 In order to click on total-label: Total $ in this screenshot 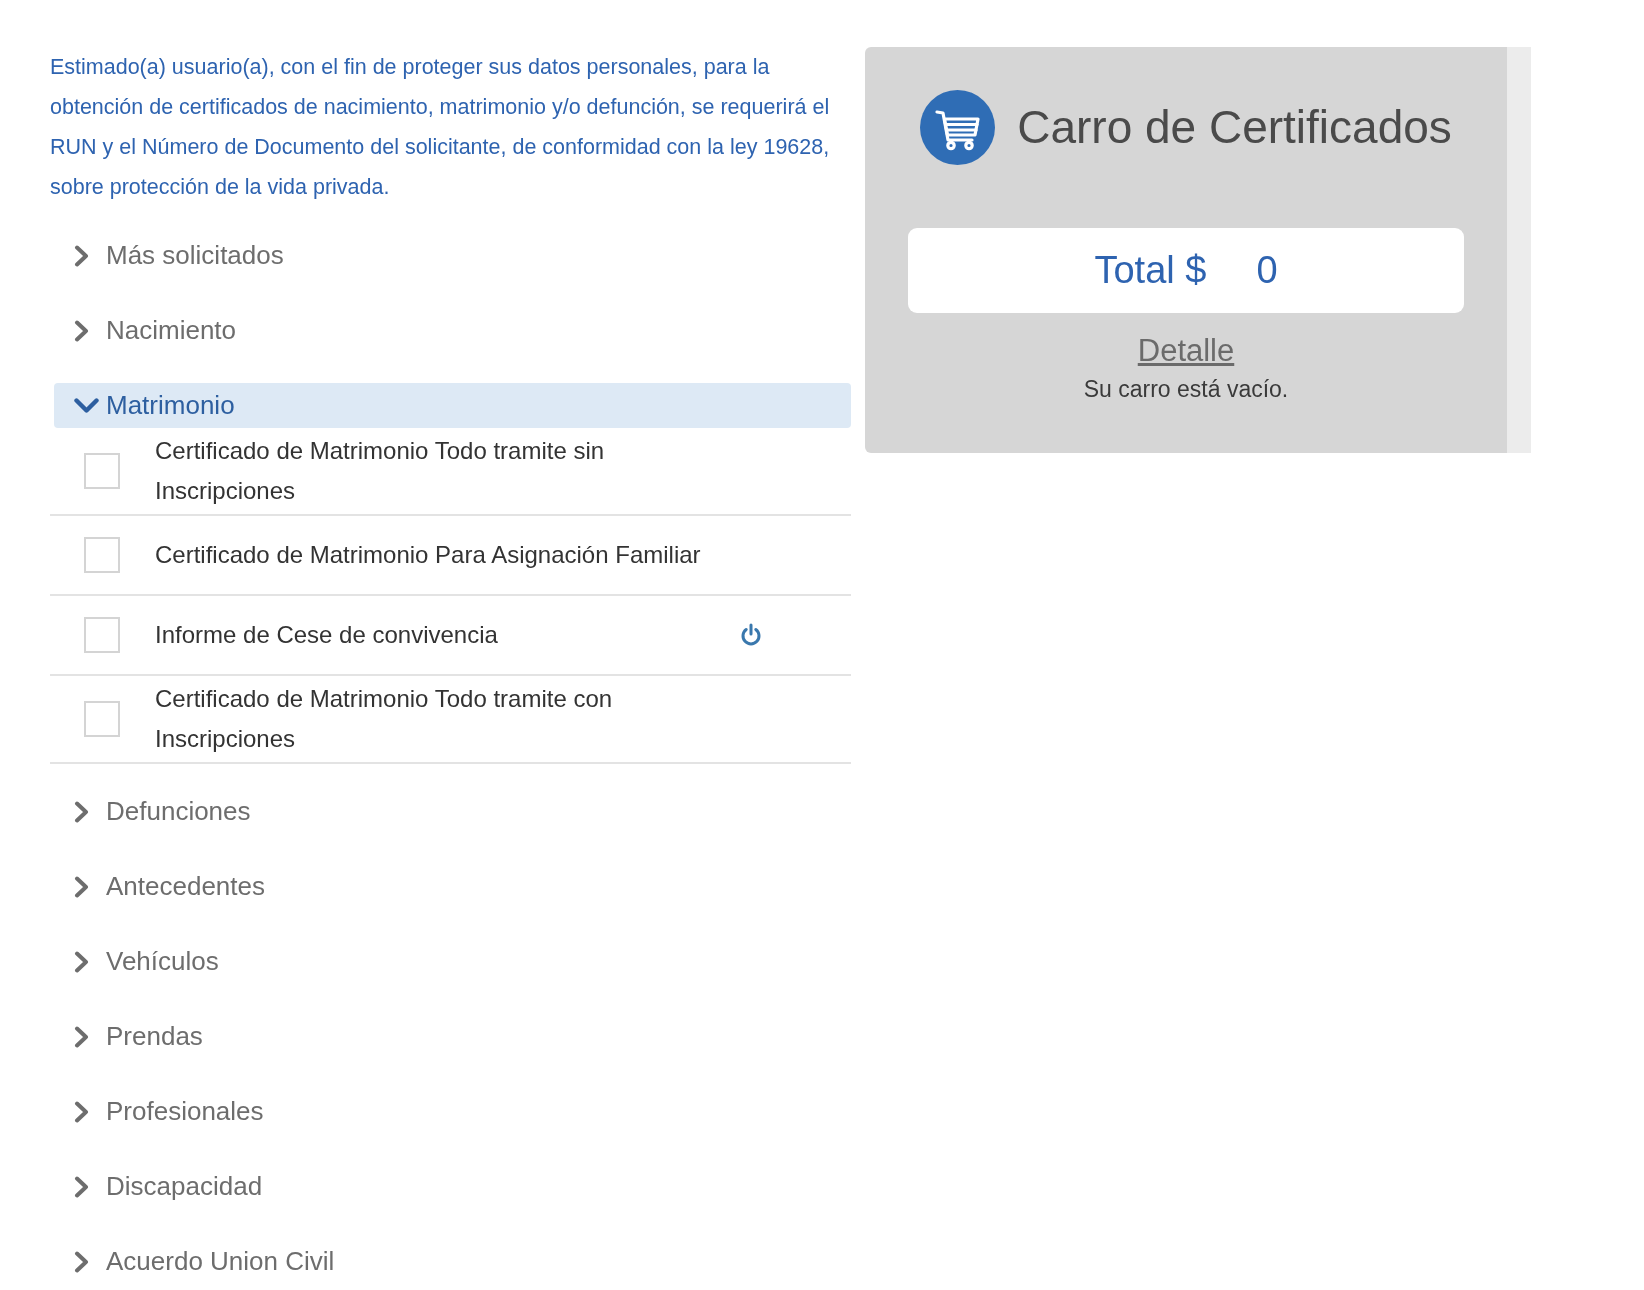, I will do `click(1150, 270)`.